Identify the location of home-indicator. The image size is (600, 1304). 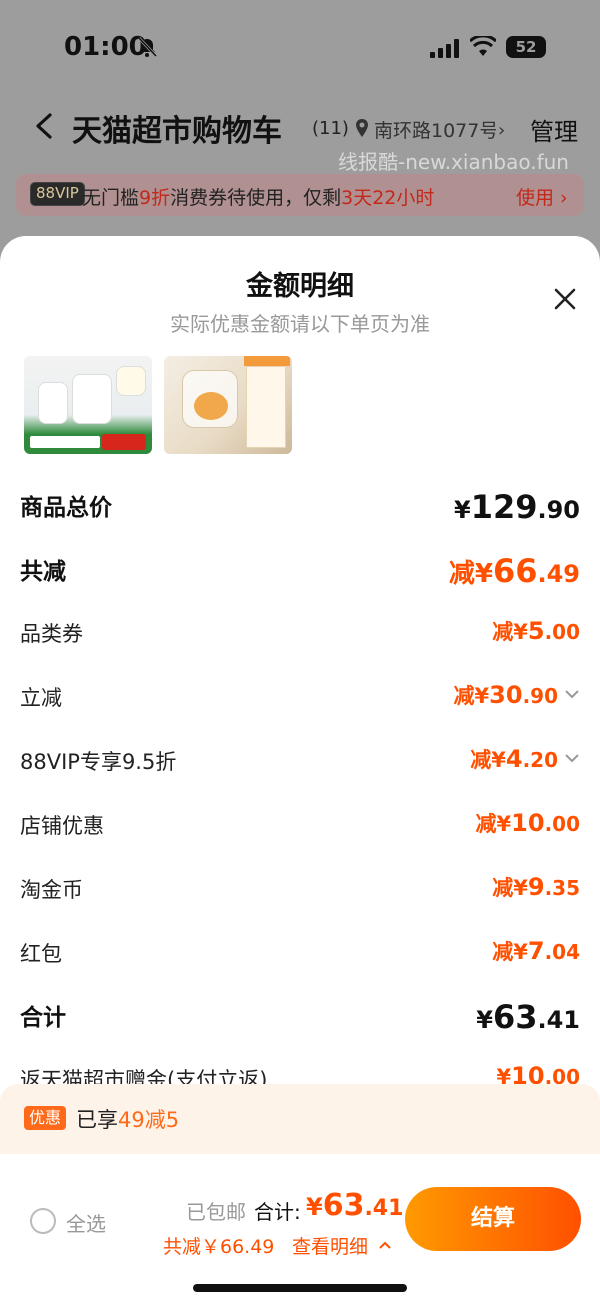
(300, 1288).